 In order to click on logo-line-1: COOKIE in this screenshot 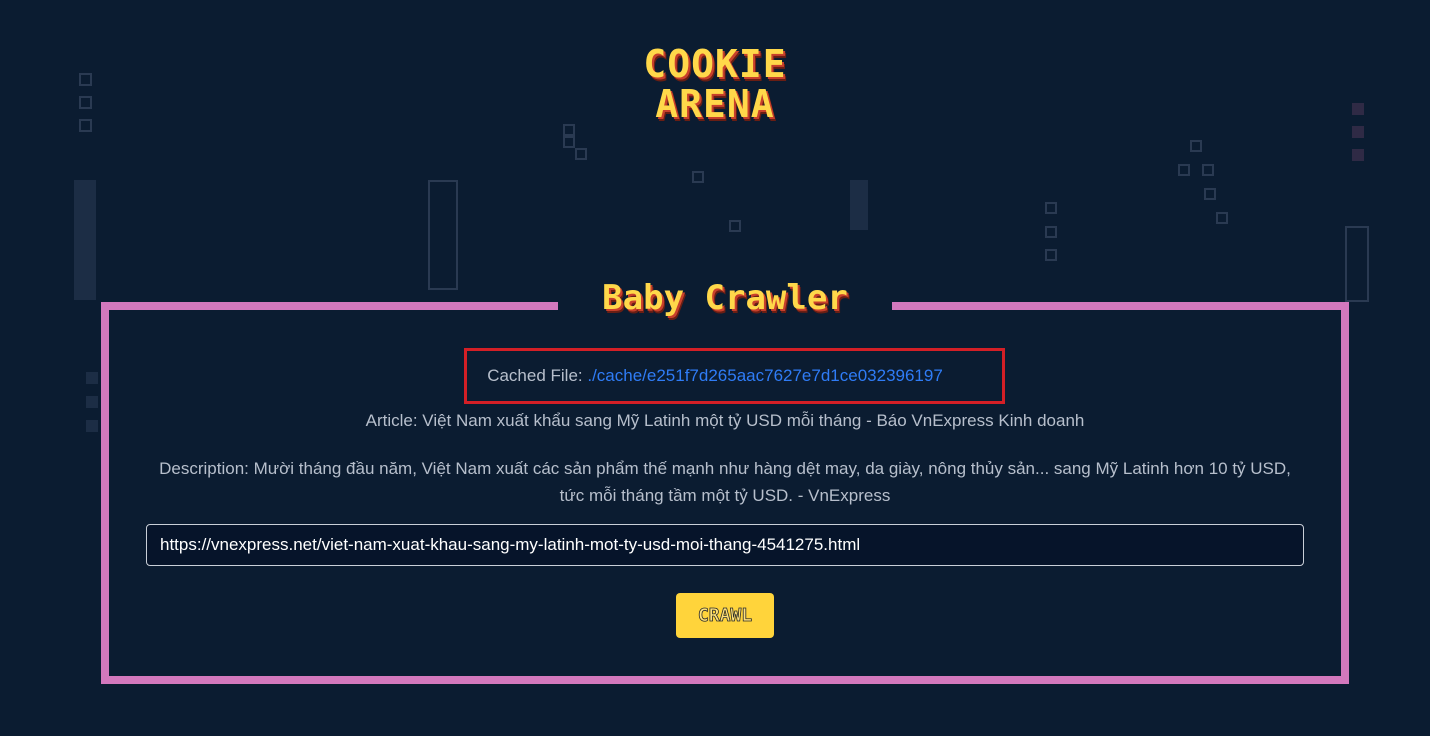, I will do `click(715, 64)`.